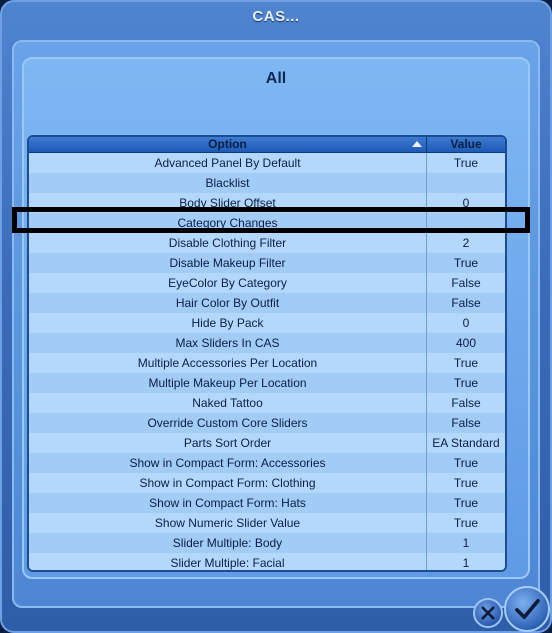  What do you see at coordinates (228, 483) in the screenshot?
I see `option-cell: Show in Compact Form: Clothing` at bounding box center [228, 483].